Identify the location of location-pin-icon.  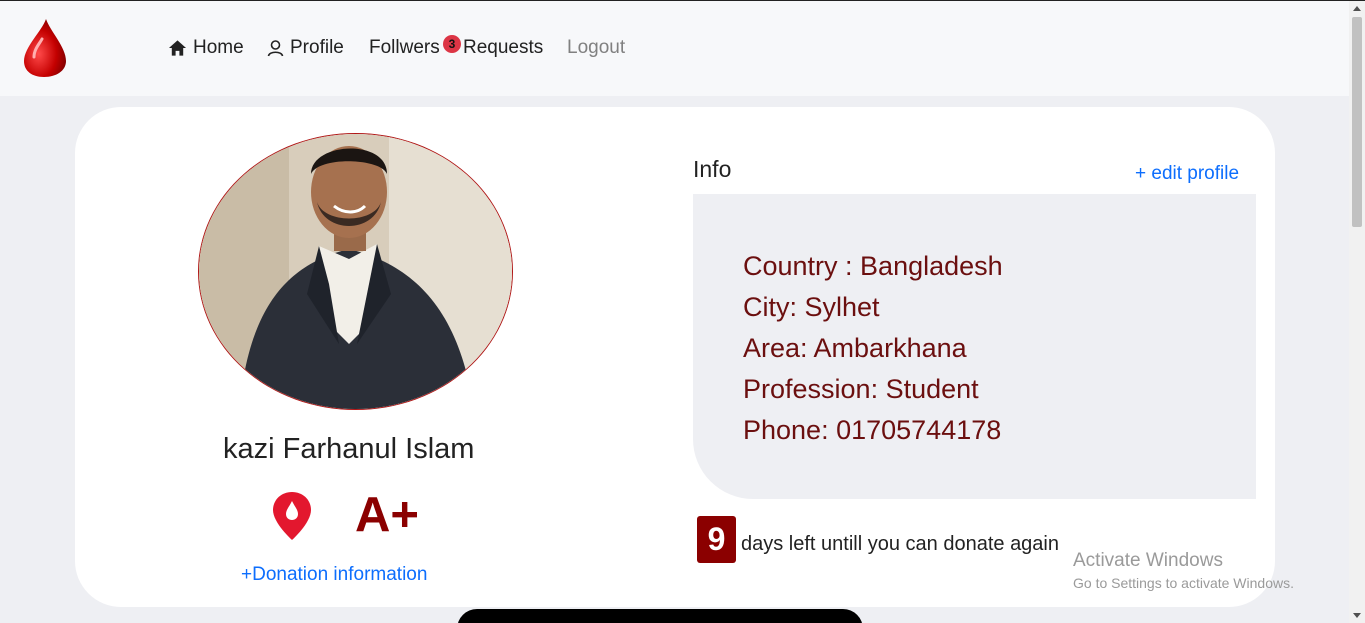
(292, 516).